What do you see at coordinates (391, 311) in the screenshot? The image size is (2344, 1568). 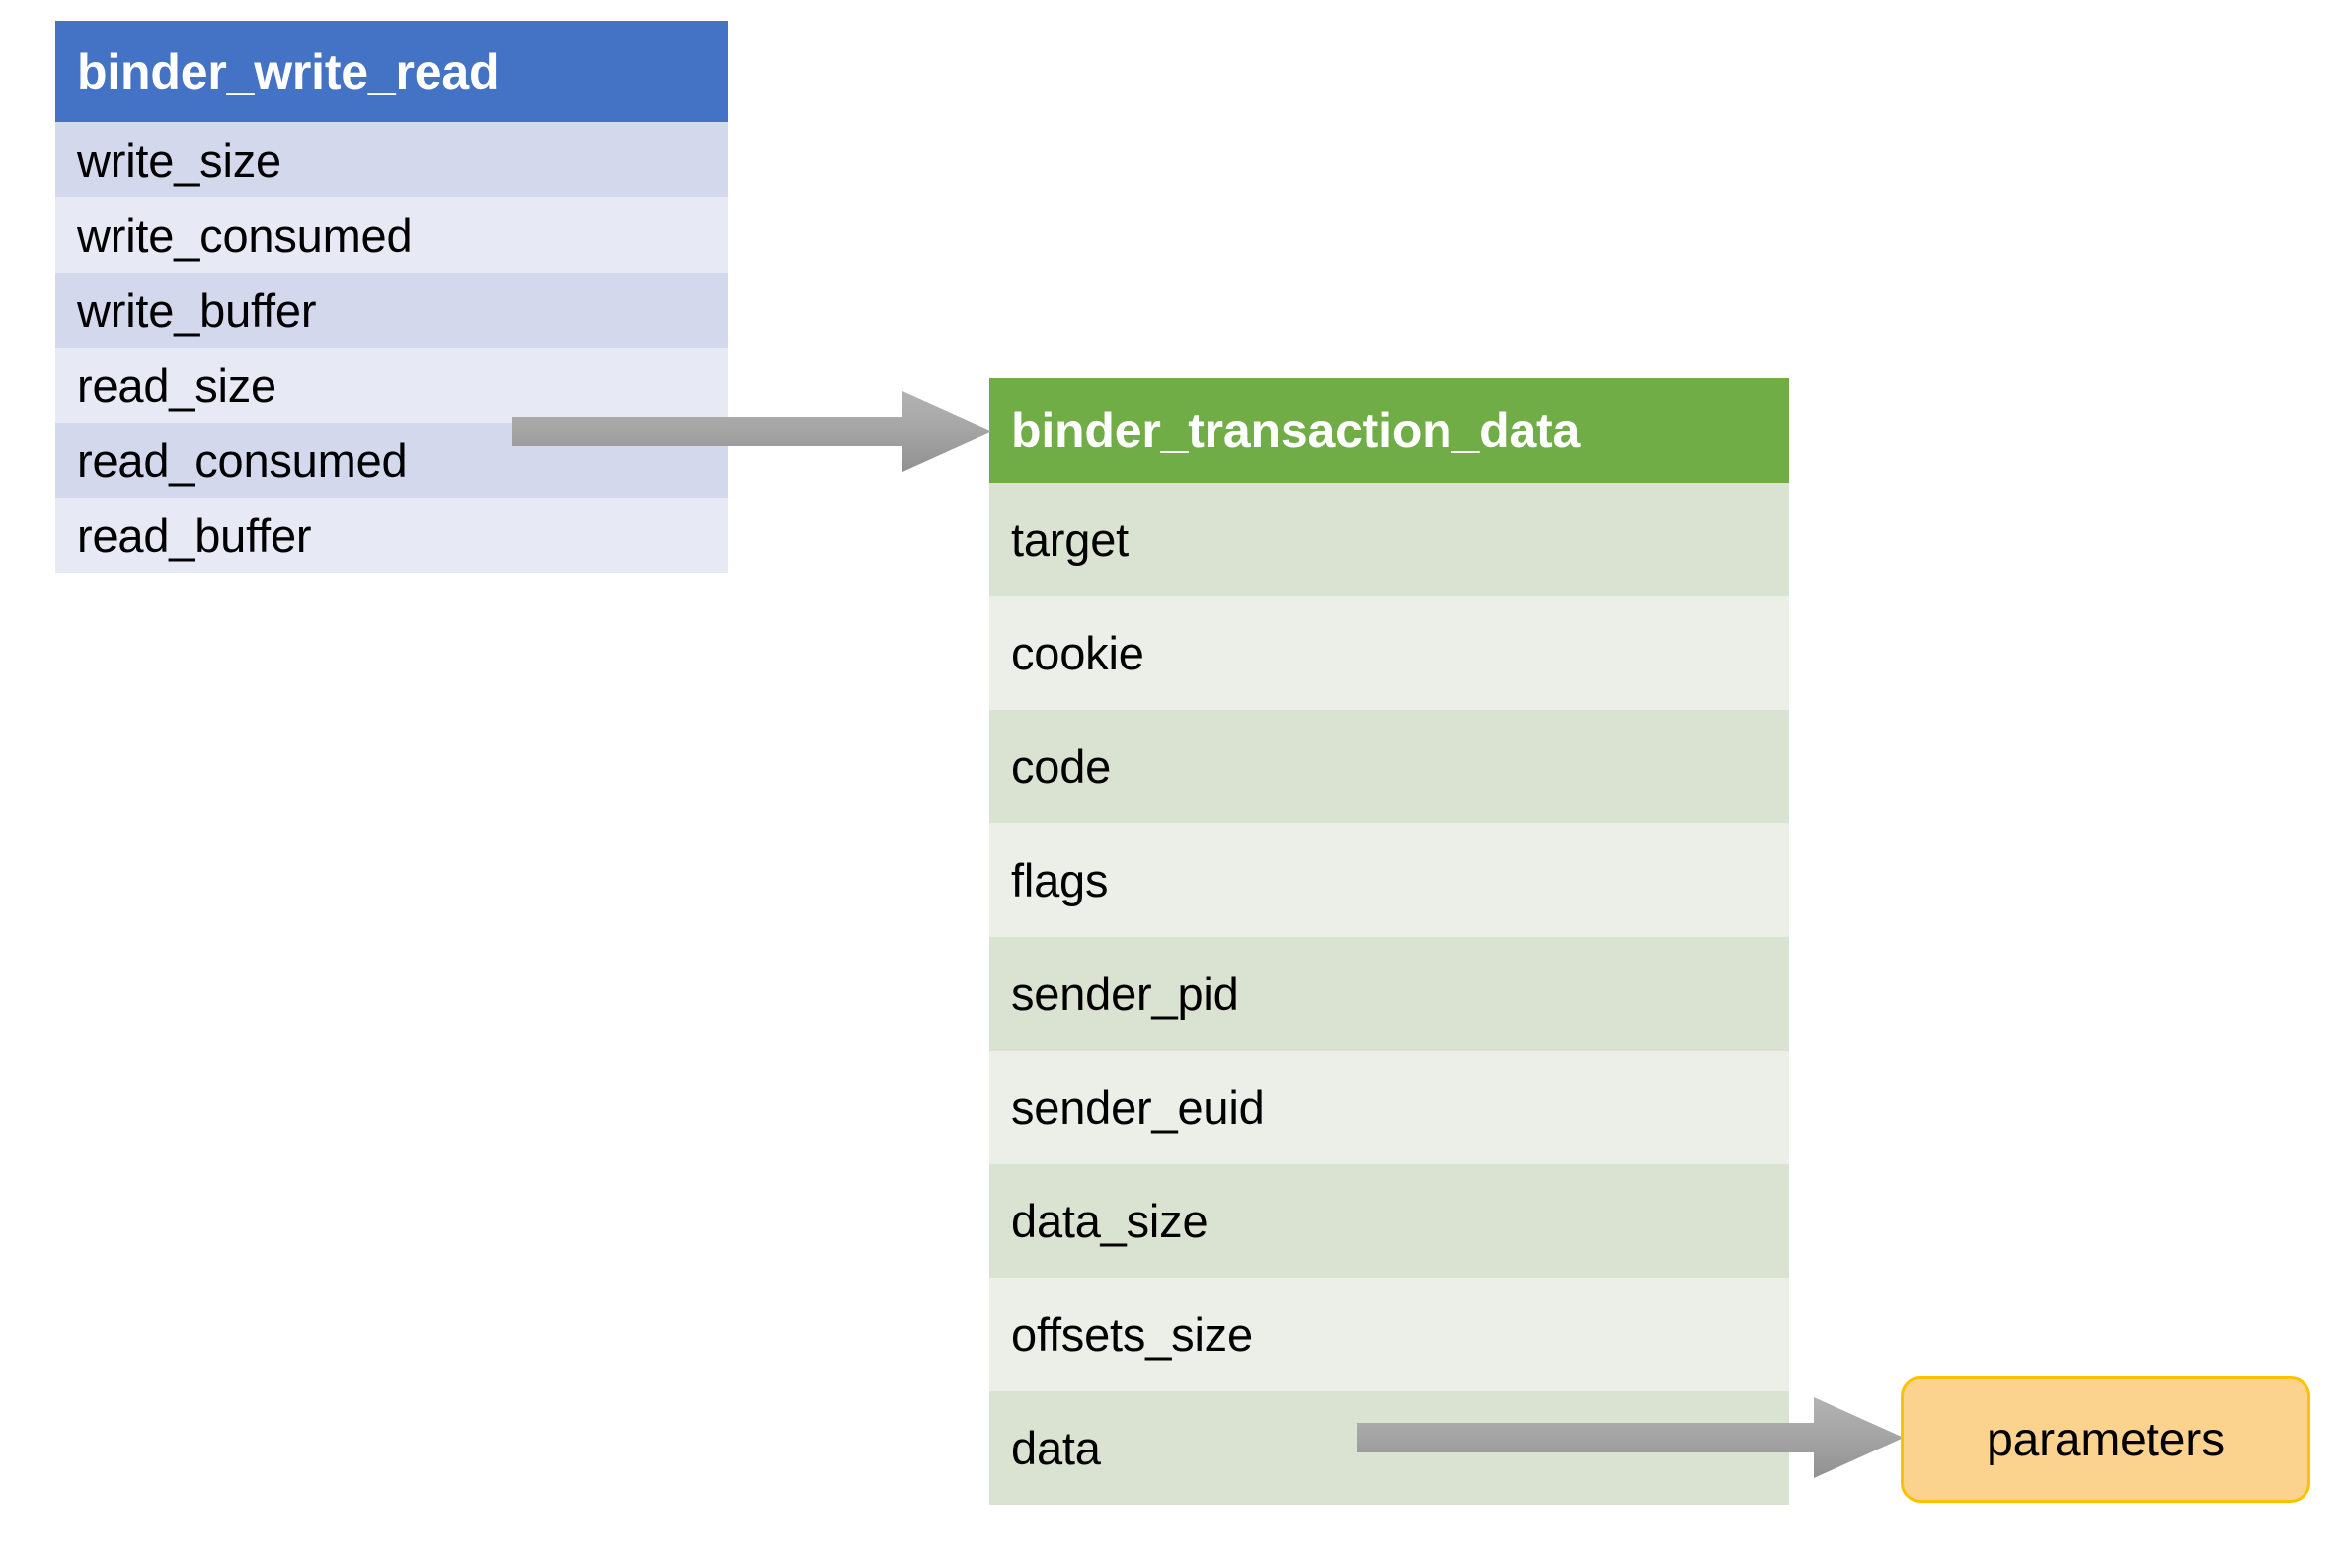 I see `field-row-write-buffer: write_buffer` at bounding box center [391, 311].